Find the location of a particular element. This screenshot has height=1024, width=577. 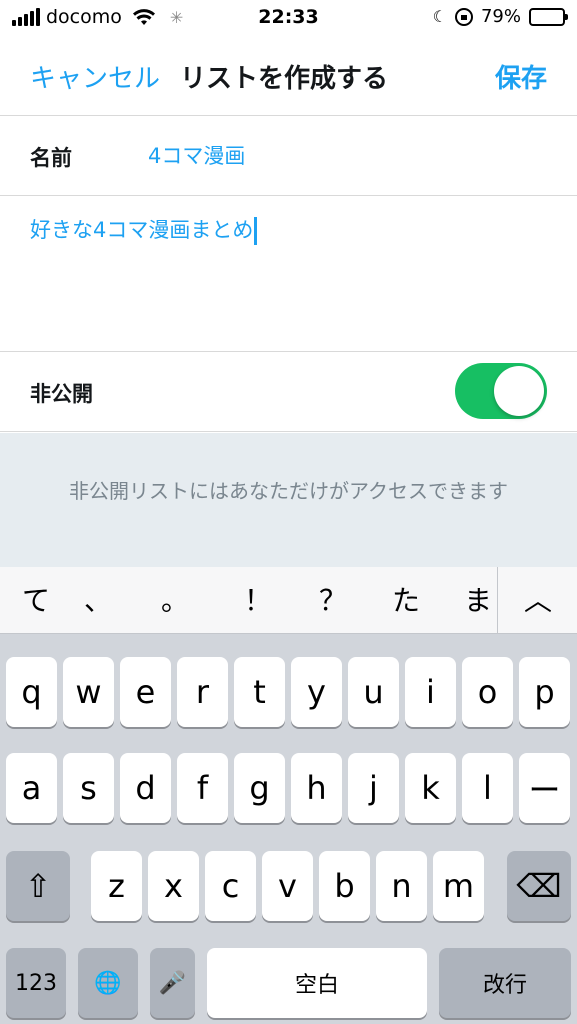

key-z: z is located at coordinates (116, 886).